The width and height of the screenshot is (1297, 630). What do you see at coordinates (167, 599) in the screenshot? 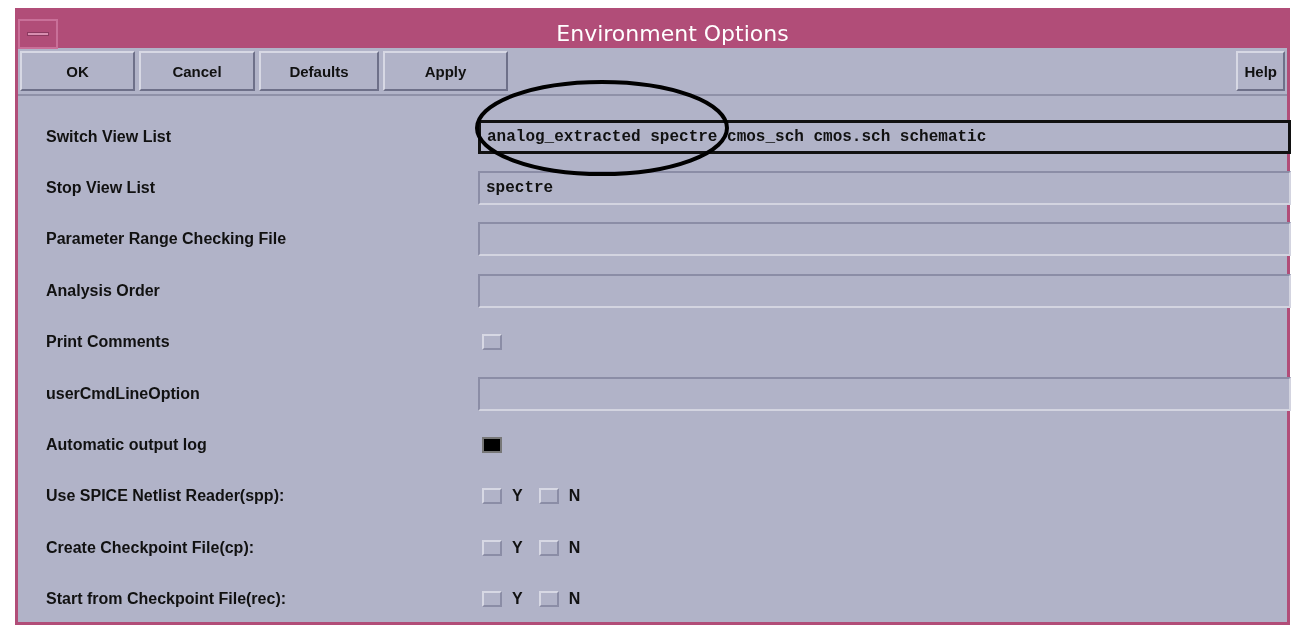
I see `field-label: Start from Checkpoint File(rec):` at bounding box center [167, 599].